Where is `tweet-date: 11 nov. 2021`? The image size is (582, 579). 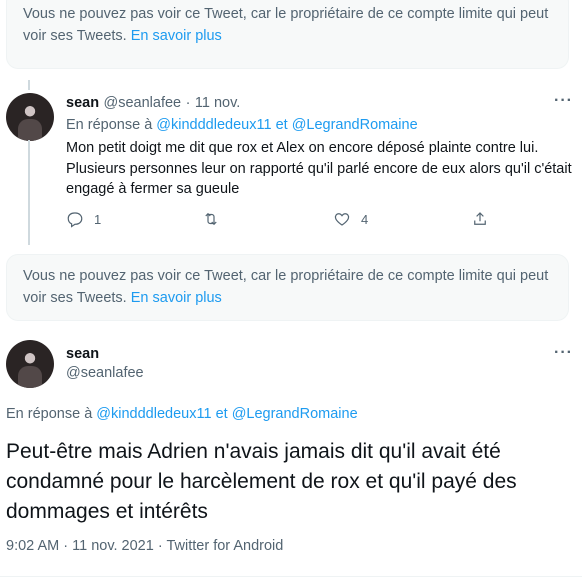
tweet-date: 11 nov. 2021 is located at coordinates (113, 546).